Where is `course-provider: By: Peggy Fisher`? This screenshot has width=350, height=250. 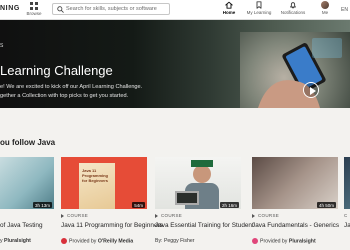 course-provider: By: Peggy Fisher is located at coordinates (175, 241).